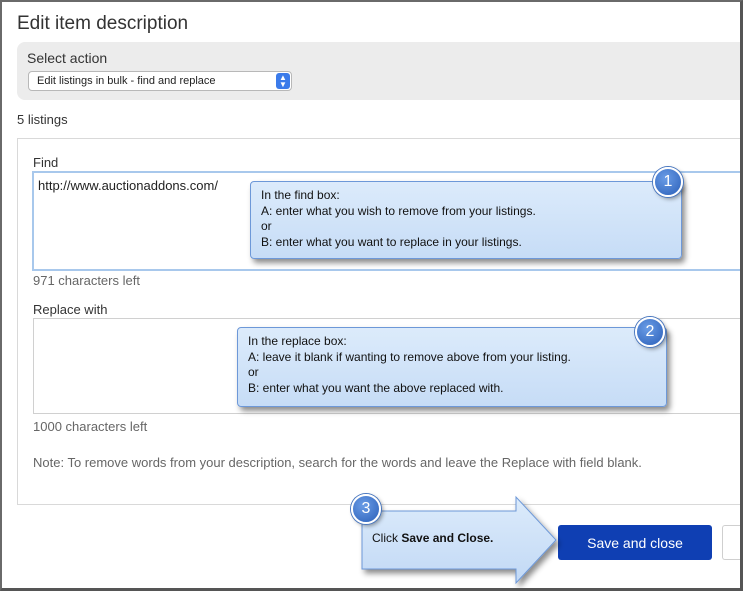  What do you see at coordinates (126, 81) in the screenshot?
I see `action-select-value: Edit listings in bulk - find and replace` at bounding box center [126, 81].